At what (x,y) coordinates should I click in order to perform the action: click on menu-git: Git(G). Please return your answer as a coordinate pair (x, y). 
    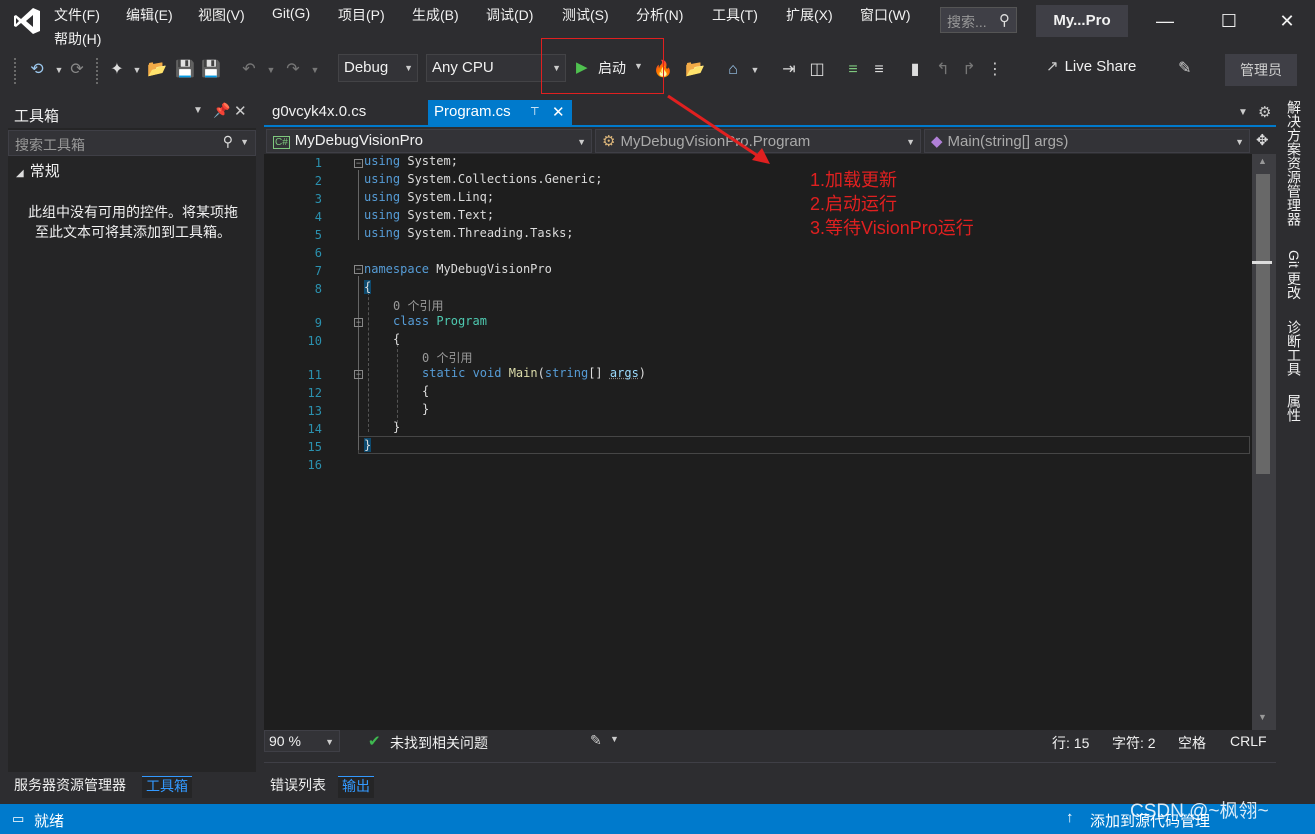
    Looking at the image, I should click on (291, 13).